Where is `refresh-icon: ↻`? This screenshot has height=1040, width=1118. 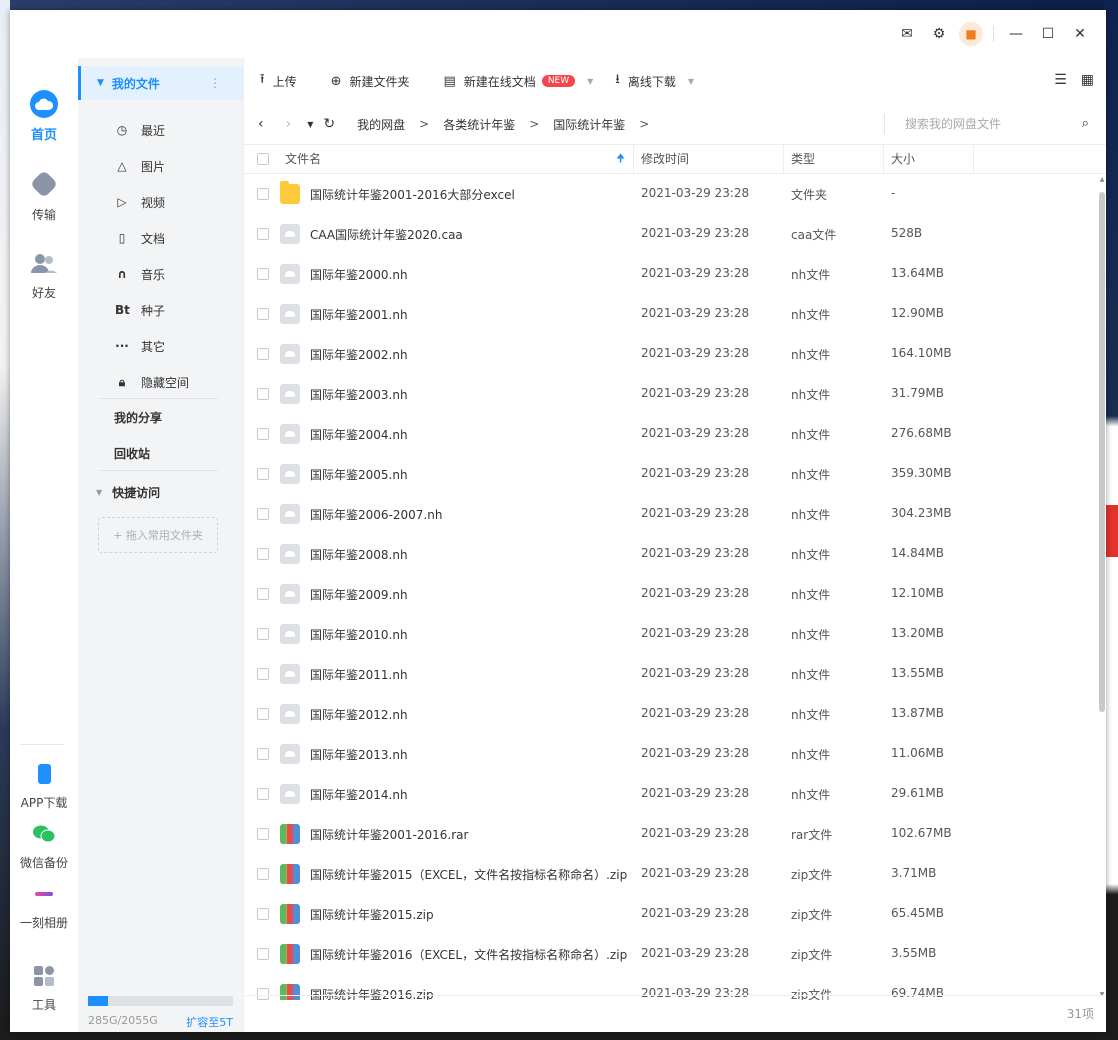
refresh-icon: ↻ is located at coordinates (329, 124).